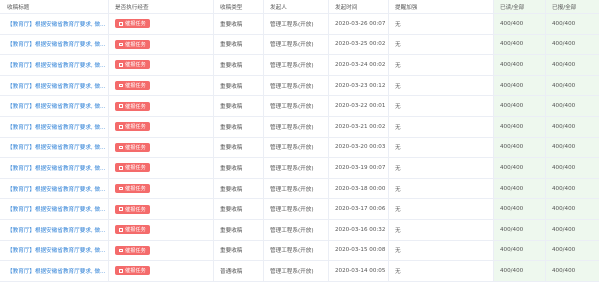 The image size is (599, 282). What do you see at coordinates (358, 106) in the screenshot?
I see `row-time-cell: 2020-03-22 00:01` at bounding box center [358, 106].